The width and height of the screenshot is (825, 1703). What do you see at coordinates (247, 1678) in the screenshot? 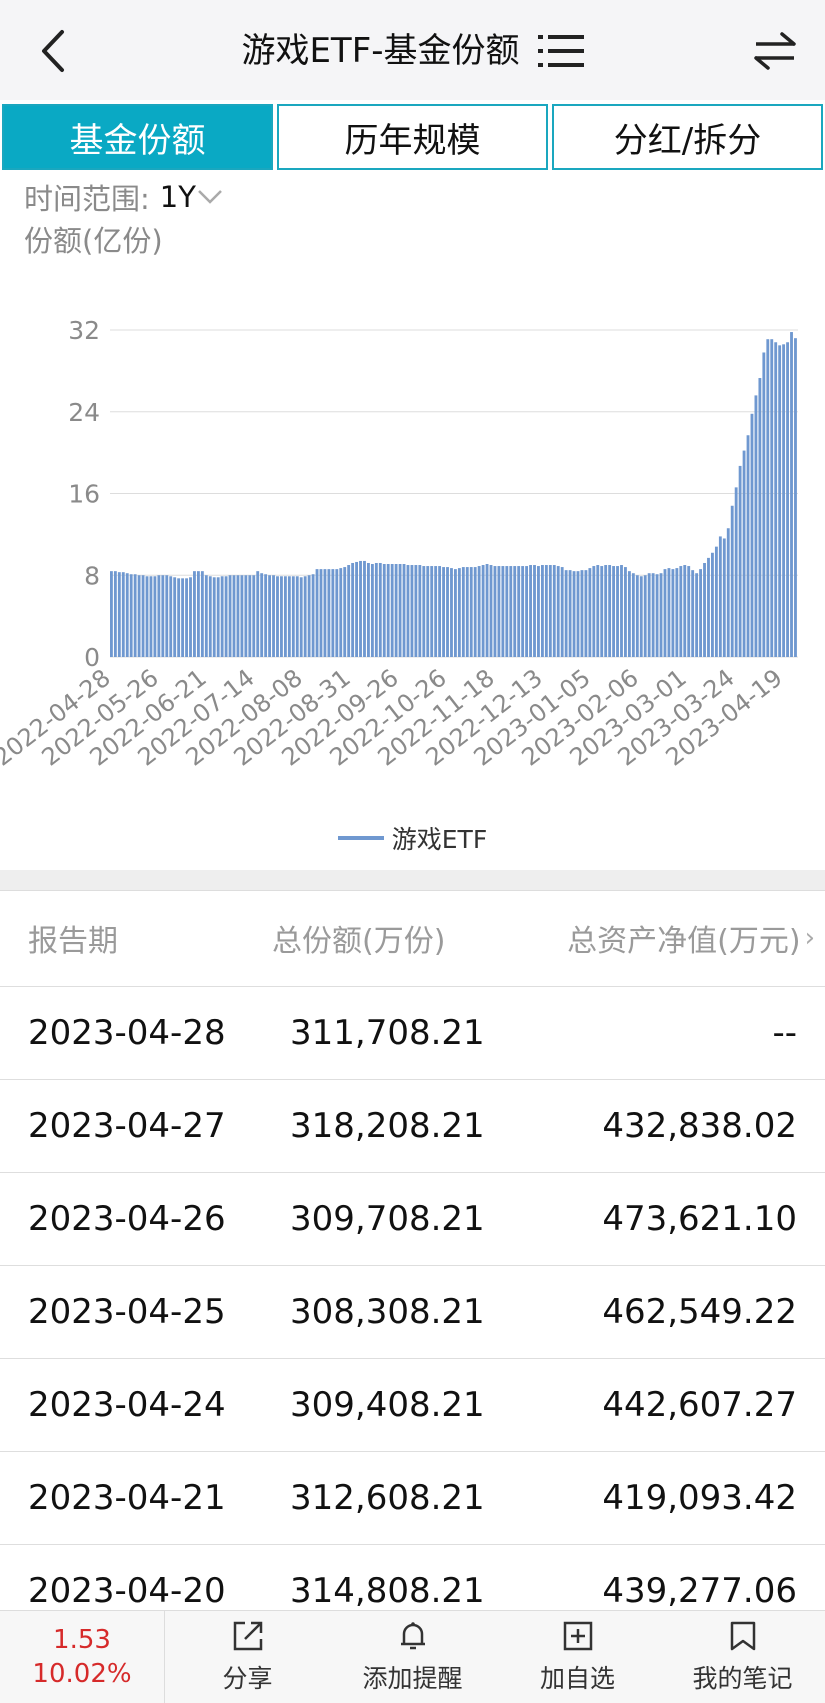
I see `share-label: 分享` at bounding box center [247, 1678].